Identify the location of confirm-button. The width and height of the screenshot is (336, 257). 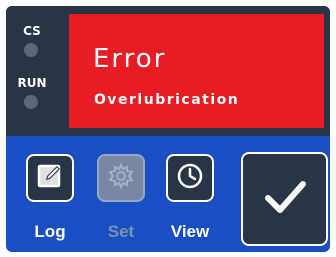
(284, 199).